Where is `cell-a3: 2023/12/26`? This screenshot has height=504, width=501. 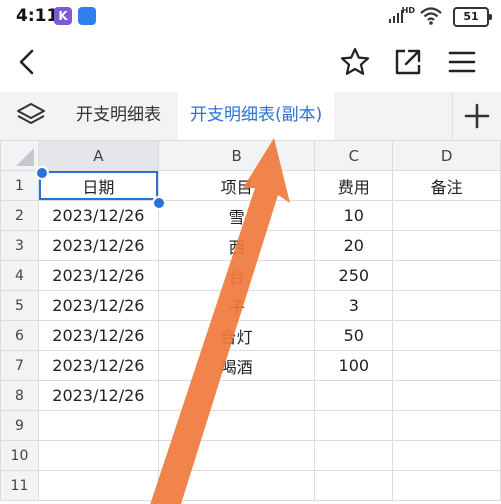 cell-a3: 2023/12/26 is located at coordinates (98, 245).